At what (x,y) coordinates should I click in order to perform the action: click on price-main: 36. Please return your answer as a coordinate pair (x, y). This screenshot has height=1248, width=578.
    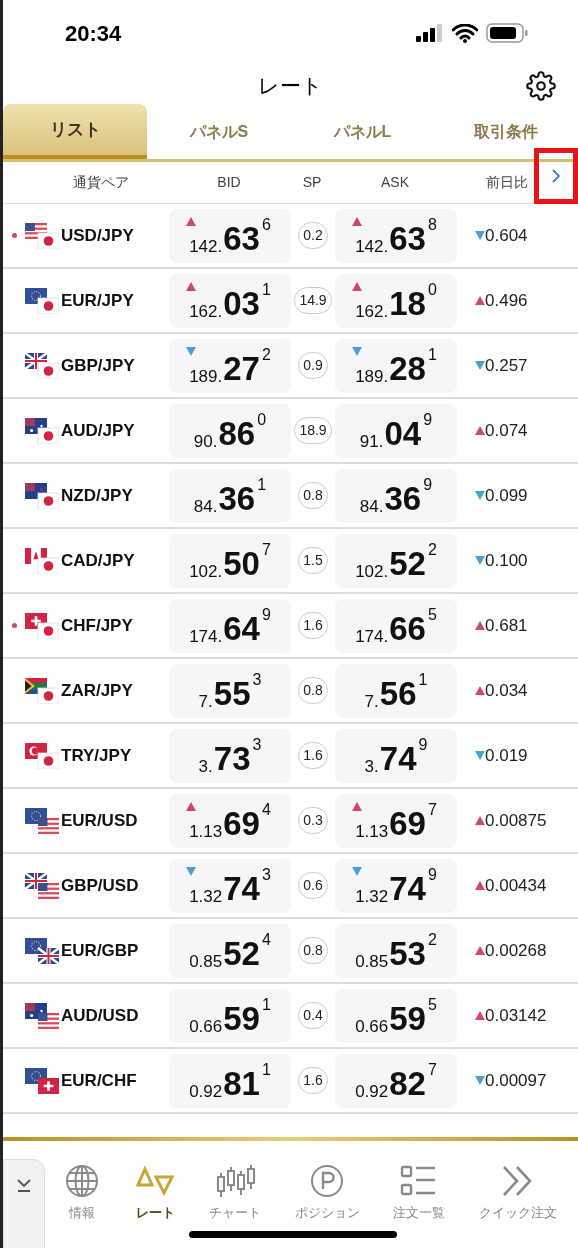
    Looking at the image, I should click on (237, 498).